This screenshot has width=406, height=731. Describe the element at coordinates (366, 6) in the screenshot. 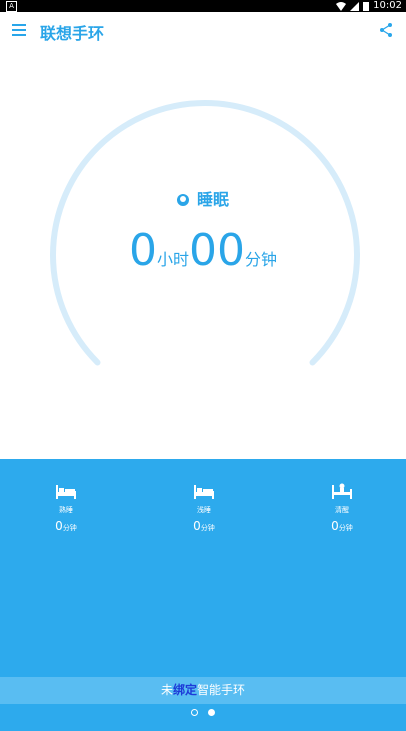

I see `battery-icon` at that location.